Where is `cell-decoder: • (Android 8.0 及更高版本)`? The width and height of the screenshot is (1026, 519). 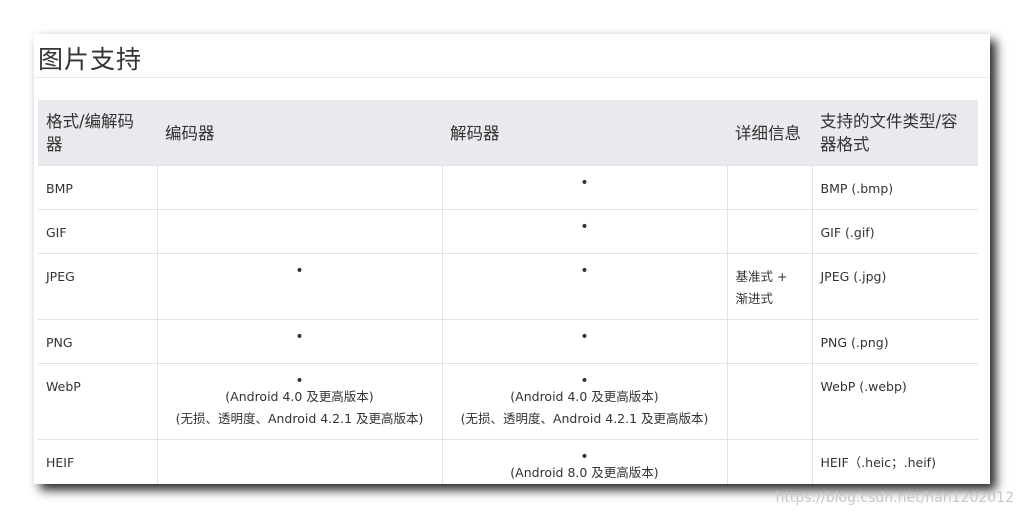 cell-decoder: • (Android 8.0 及更高版本) is located at coordinates (584, 461).